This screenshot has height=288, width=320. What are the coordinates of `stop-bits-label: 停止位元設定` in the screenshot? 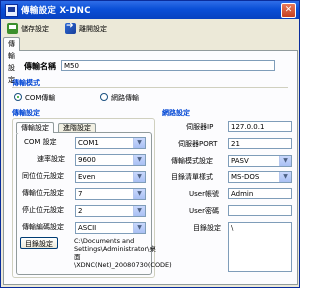 It's located at (43, 210).